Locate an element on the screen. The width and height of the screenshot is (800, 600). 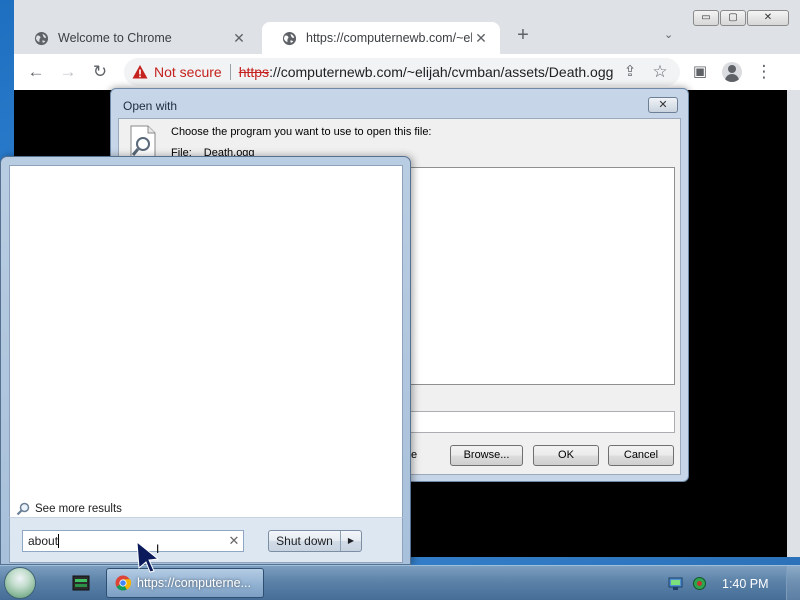
side-panel-icon: ▣ is located at coordinates (700, 72).